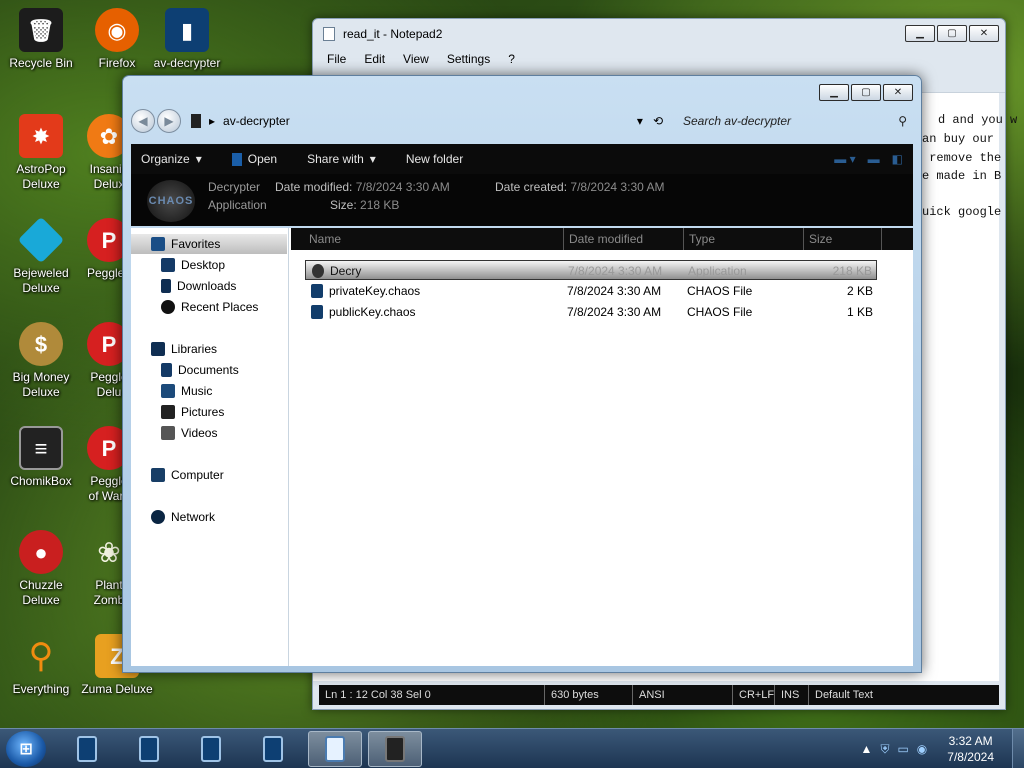  Describe the element at coordinates (199, 433) in the screenshot. I see `nav-label: Videos` at that location.